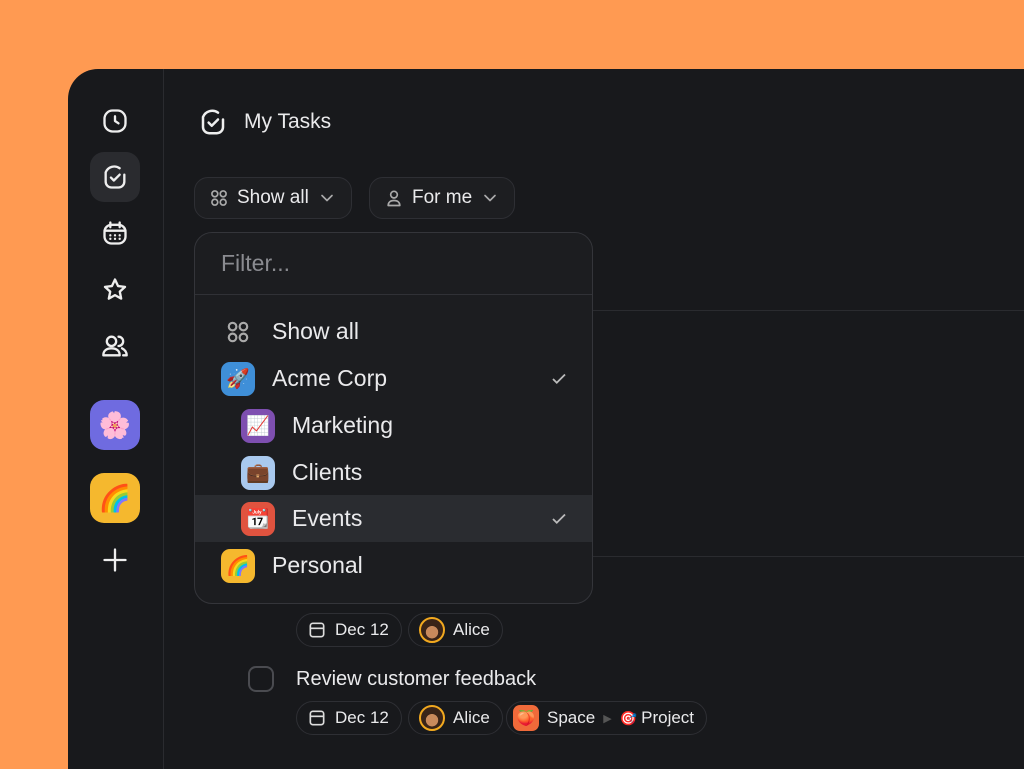 This screenshot has width=1024, height=769. I want to click on calendar-emoji-icon: 📆, so click(258, 518).